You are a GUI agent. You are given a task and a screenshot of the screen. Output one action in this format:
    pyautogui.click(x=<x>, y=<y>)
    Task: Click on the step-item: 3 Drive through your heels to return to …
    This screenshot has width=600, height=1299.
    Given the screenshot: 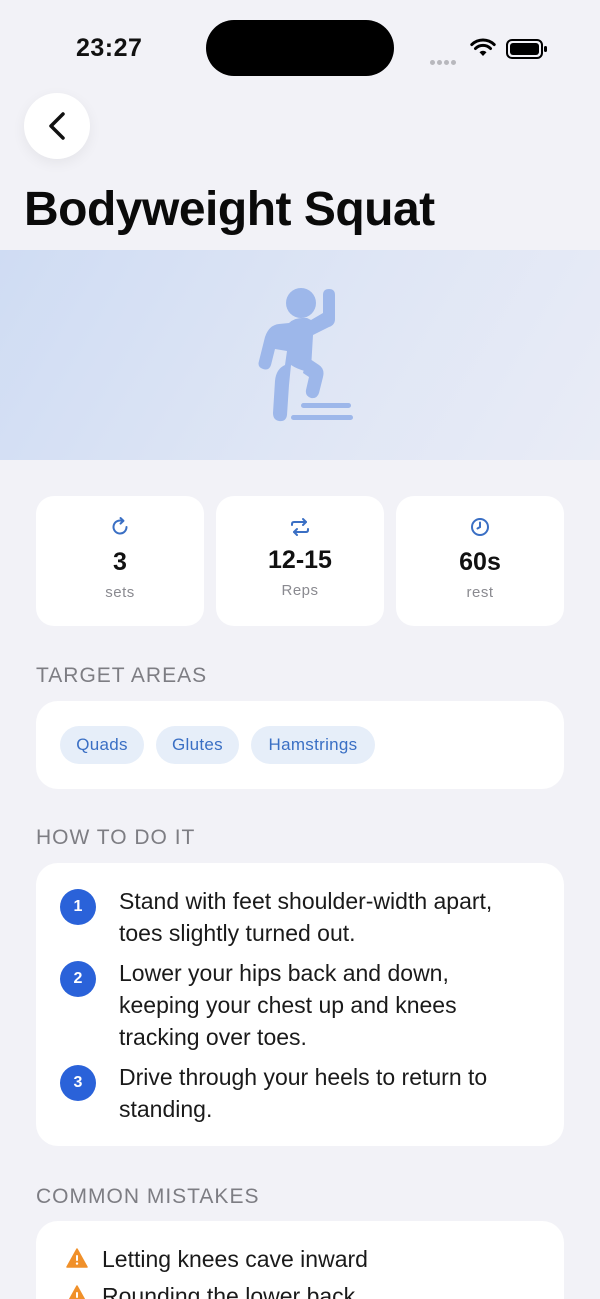 What is the action you would take?
    pyautogui.click(x=300, y=1094)
    